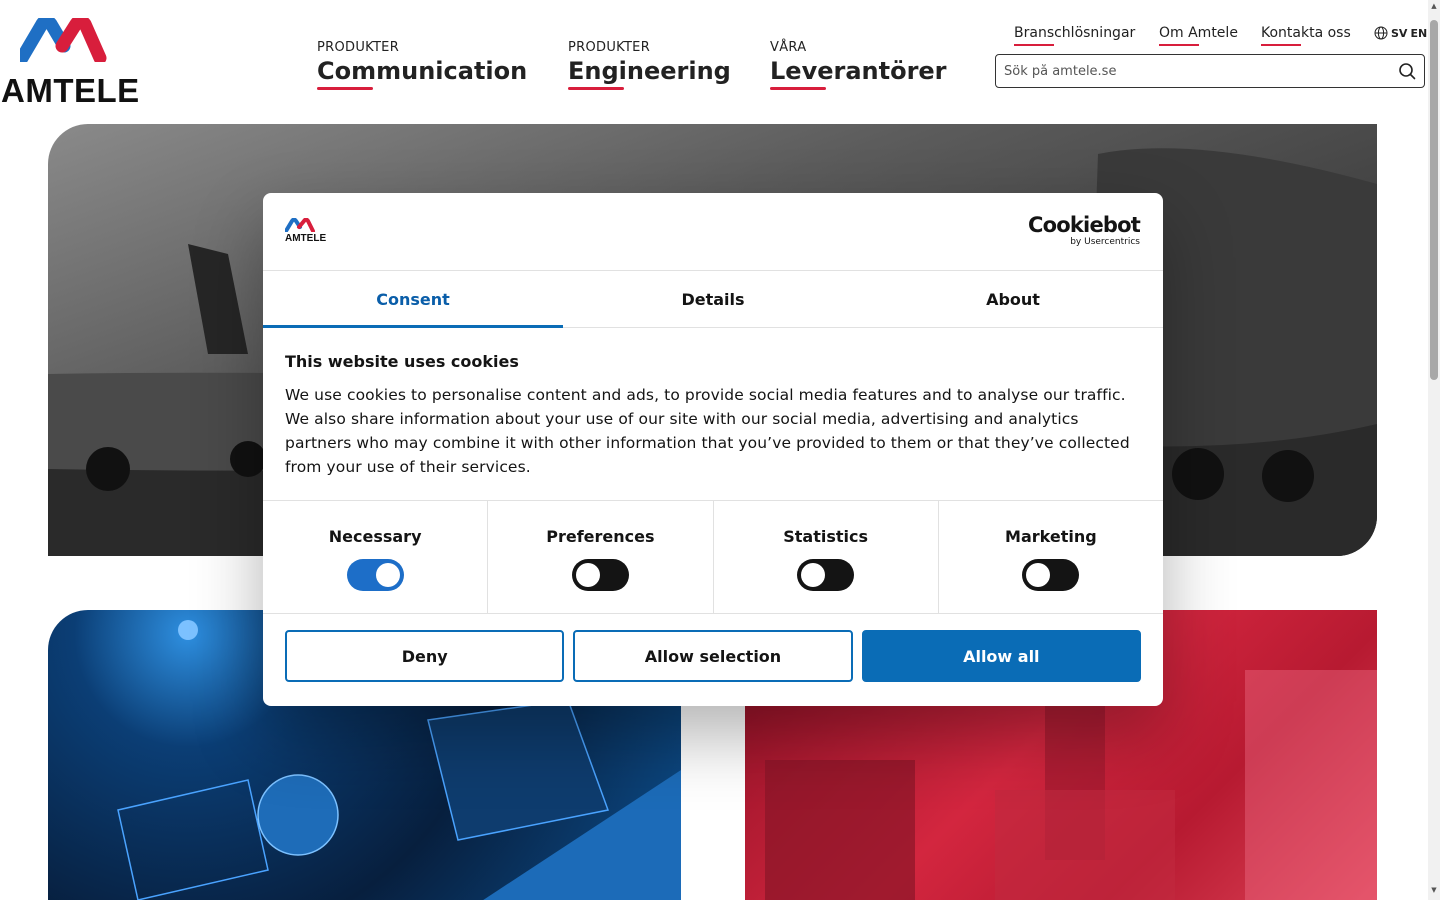 The image size is (1440, 900). I want to click on scroll-up-icon: ▲, so click(1434, 6).